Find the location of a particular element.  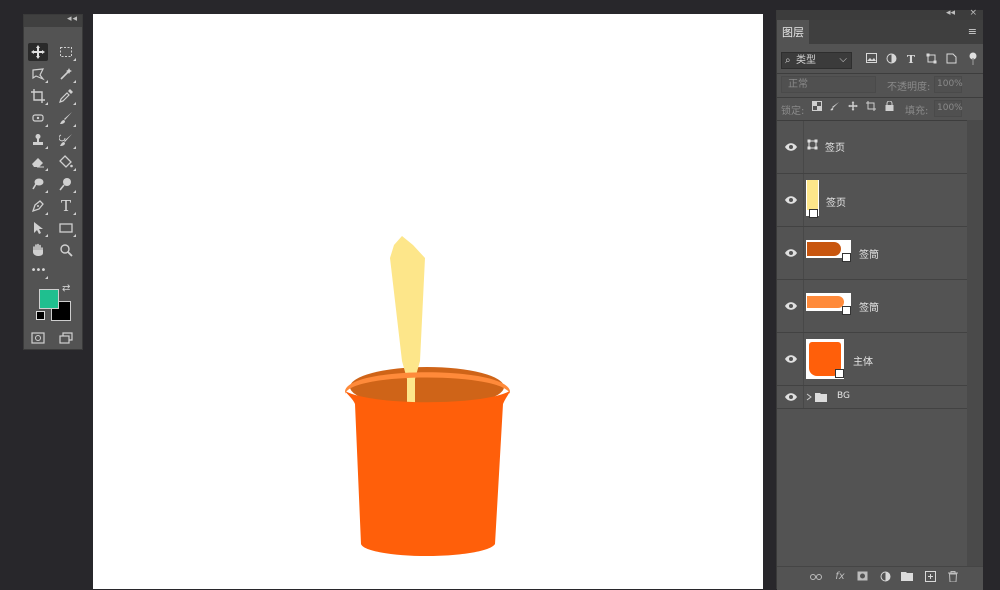

shape-filter-icon is located at coordinates (931, 60).